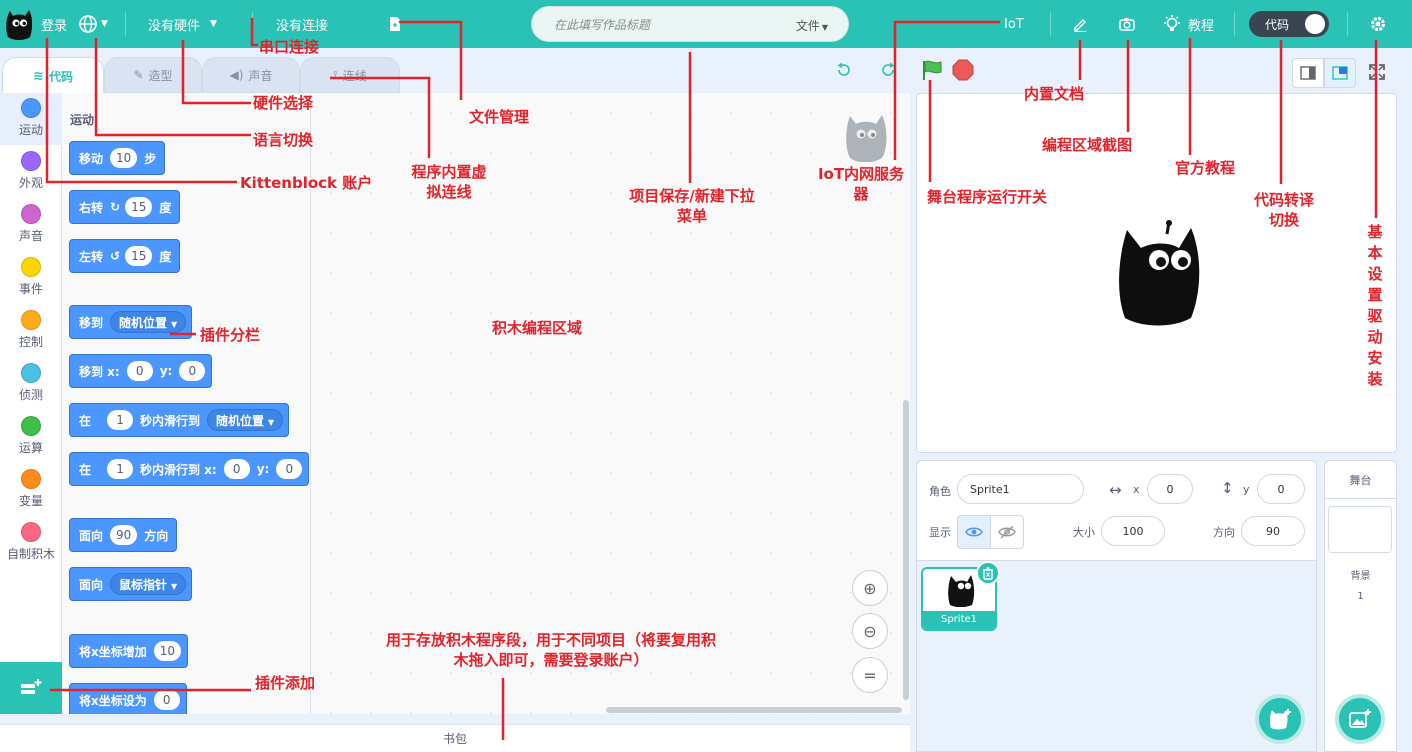 The width and height of the screenshot is (1412, 752). Describe the element at coordinates (988, 573) in the screenshot. I see `delete-sprite-button` at that location.